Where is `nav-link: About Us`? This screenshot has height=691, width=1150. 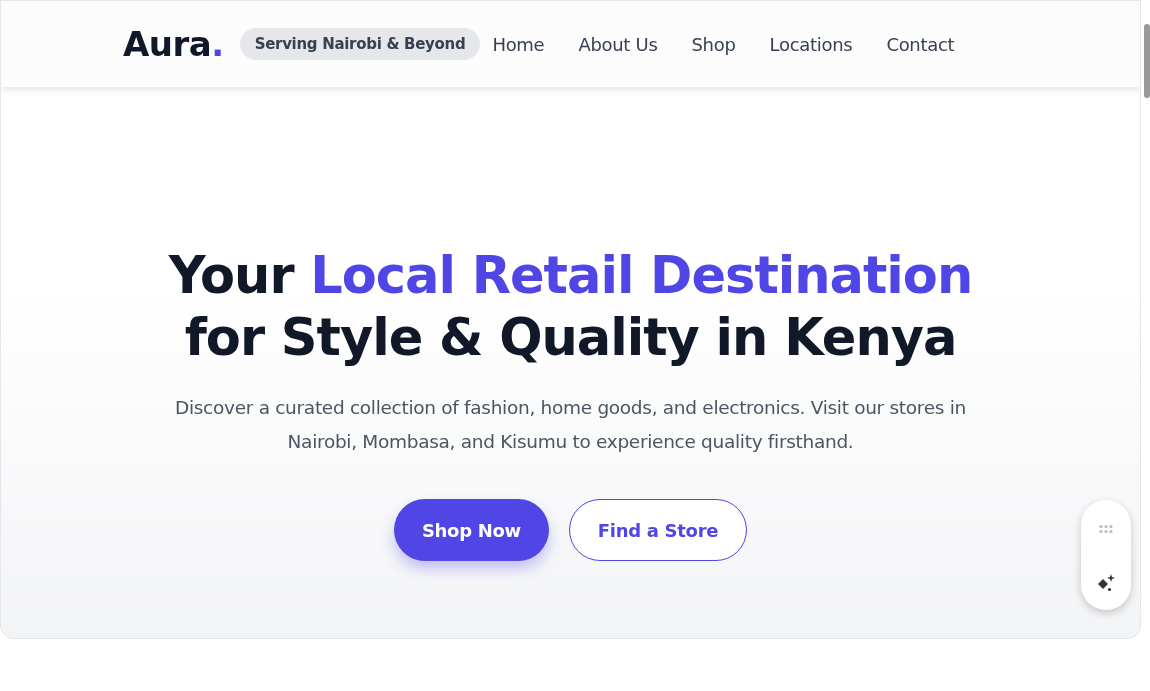 nav-link: About Us is located at coordinates (618, 44).